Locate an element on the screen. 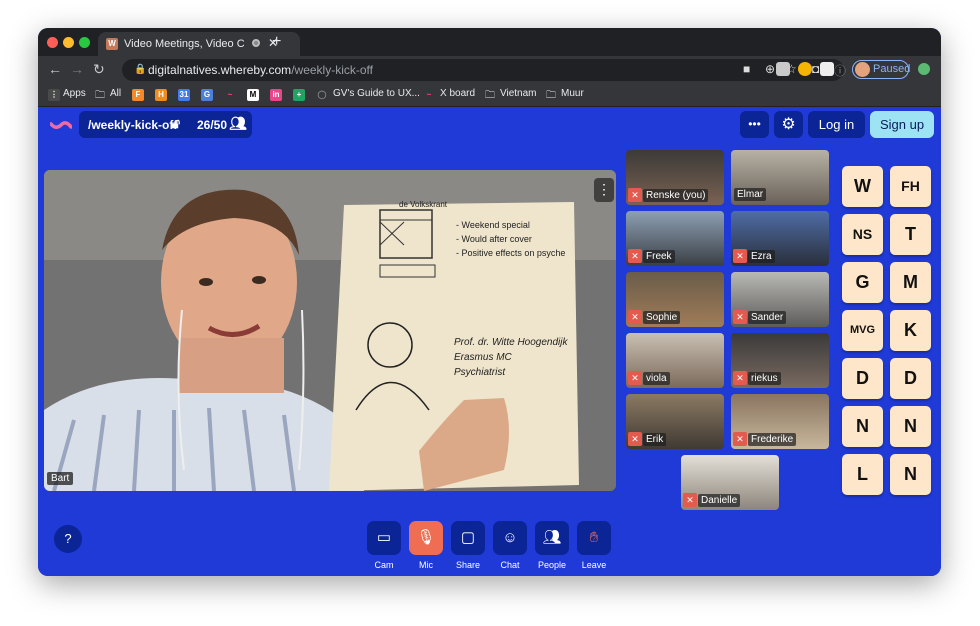 This screenshot has width=980, height=626. participant-initials-tile: W is located at coordinates (862, 186).